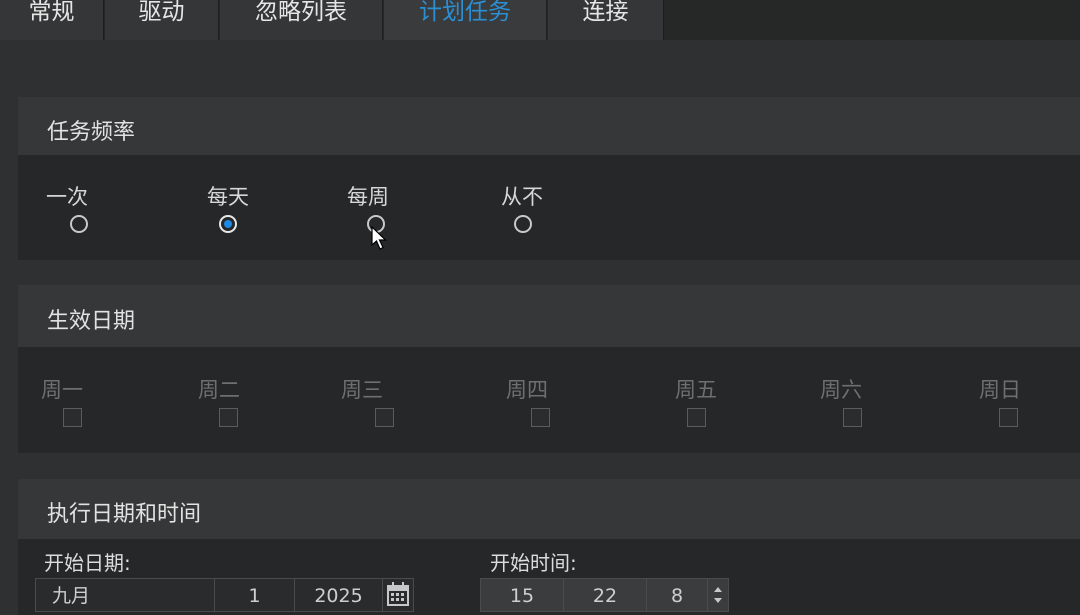  What do you see at coordinates (62, 390) in the screenshot?
I see `day-label-mon: 周一` at bounding box center [62, 390].